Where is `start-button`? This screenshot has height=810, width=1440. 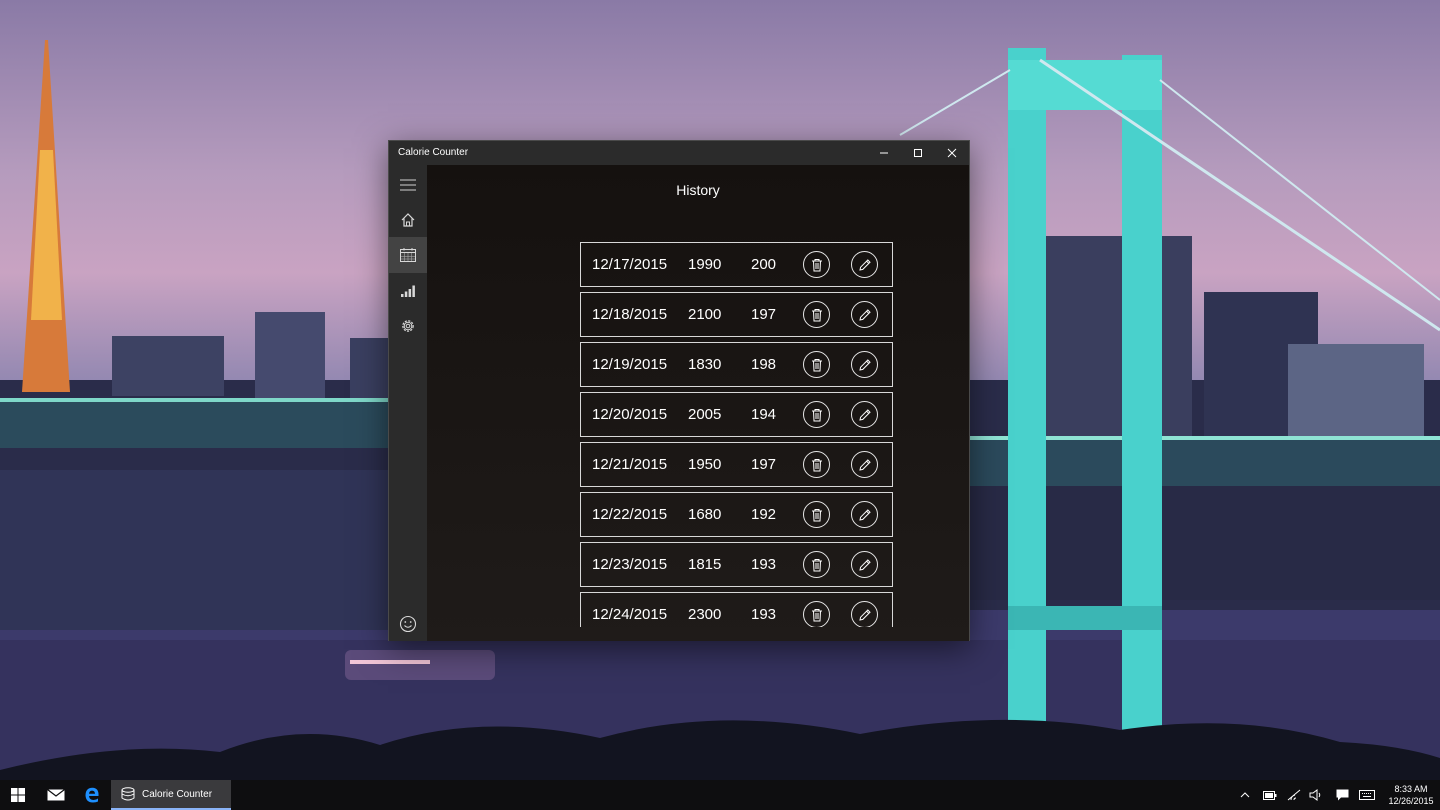
start-button is located at coordinates (18, 795).